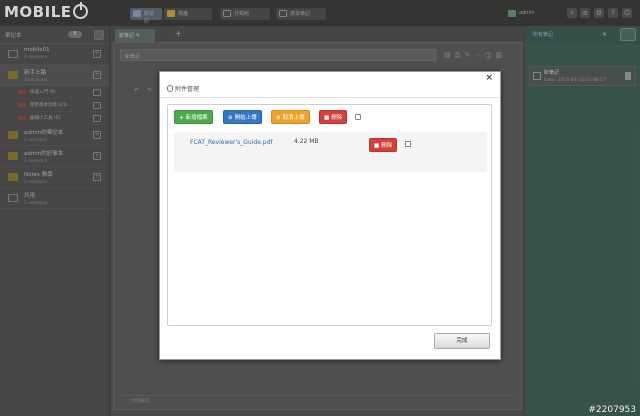  I want to click on select-all-checkbox, so click(358, 117).